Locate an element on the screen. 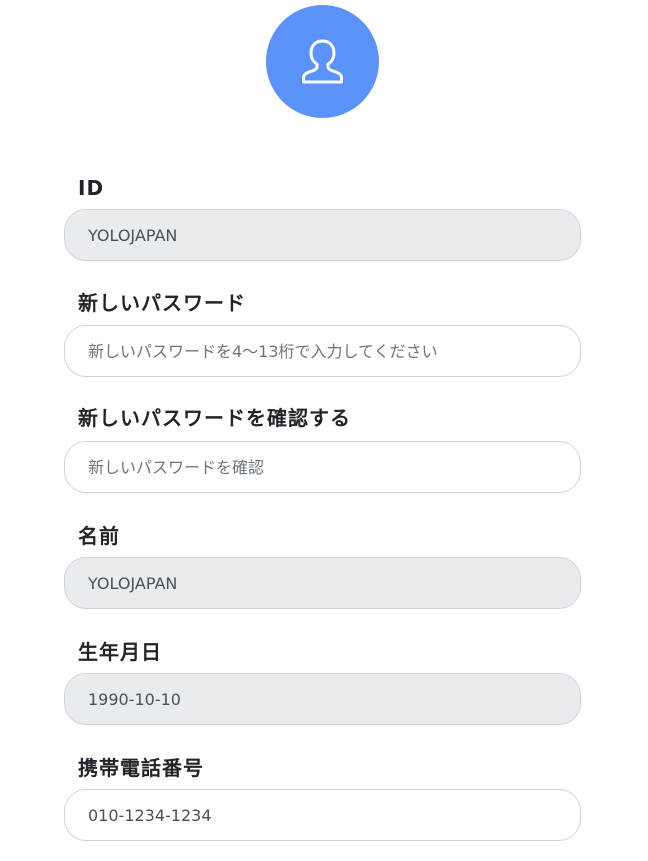 The width and height of the screenshot is (648, 861). birthday-label: 生年月日 is located at coordinates (120, 652).